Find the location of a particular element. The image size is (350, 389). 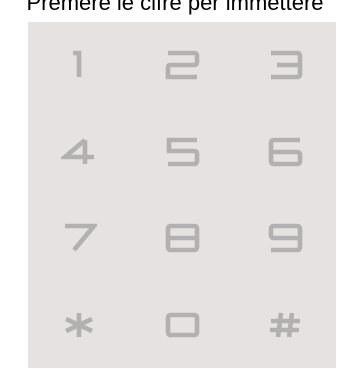

key-6: 6 is located at coordinates (284, 152).